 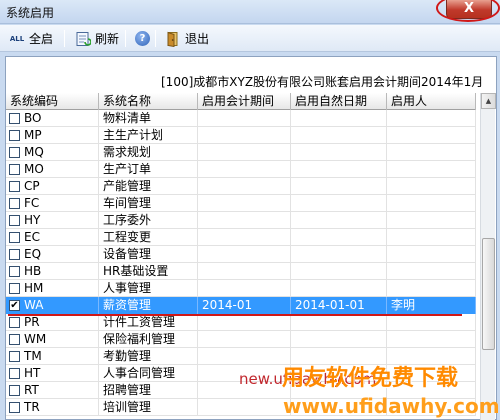 What do you see at coordinates (52, 254) in the screenshot?
I see `row-code: EQ` at bounding box center [52, 254].